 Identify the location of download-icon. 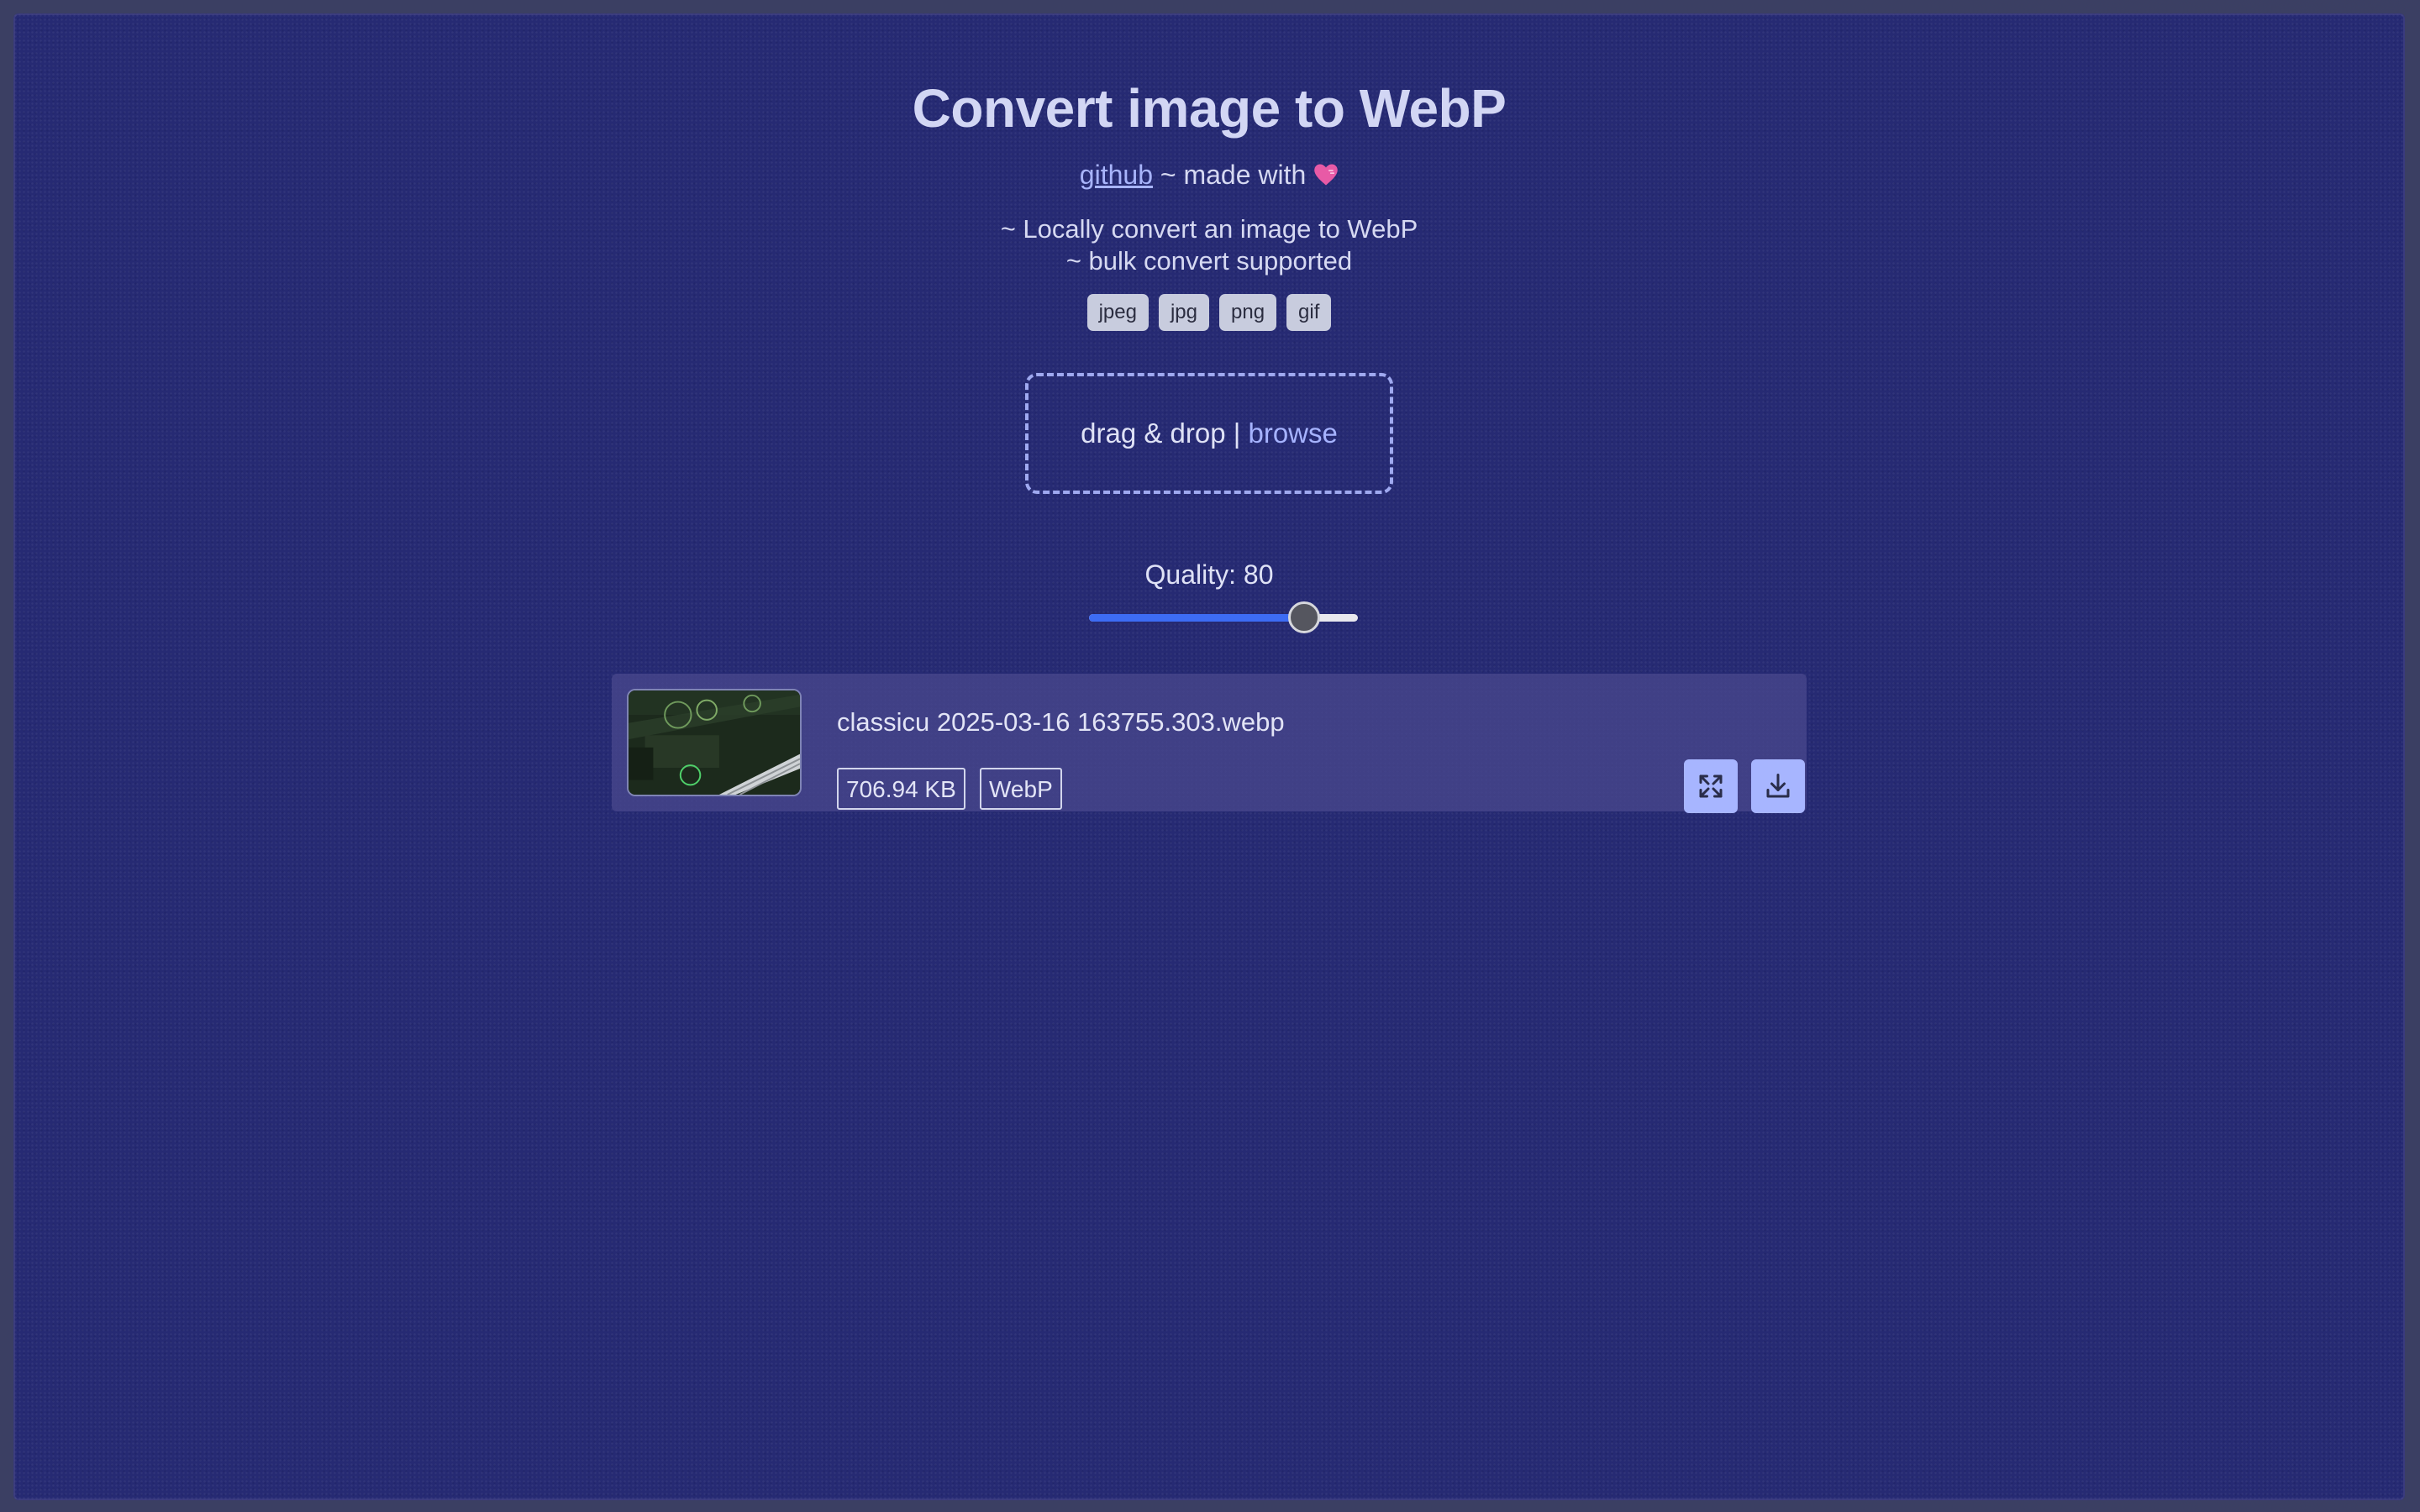
(1778, 786).